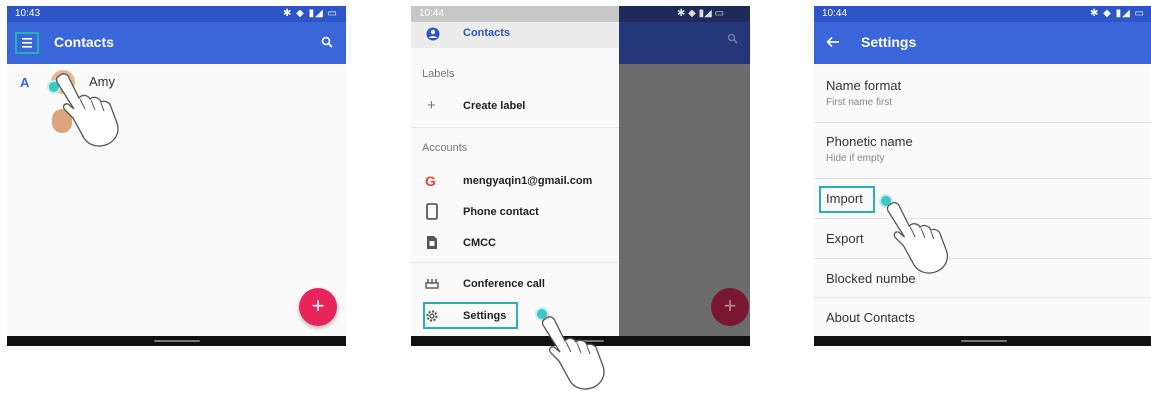 This screenshot has height=399, width=1151. Describe the element at coordinates (982, 239) in the screenshot. I see `export-item: Export` at that location.